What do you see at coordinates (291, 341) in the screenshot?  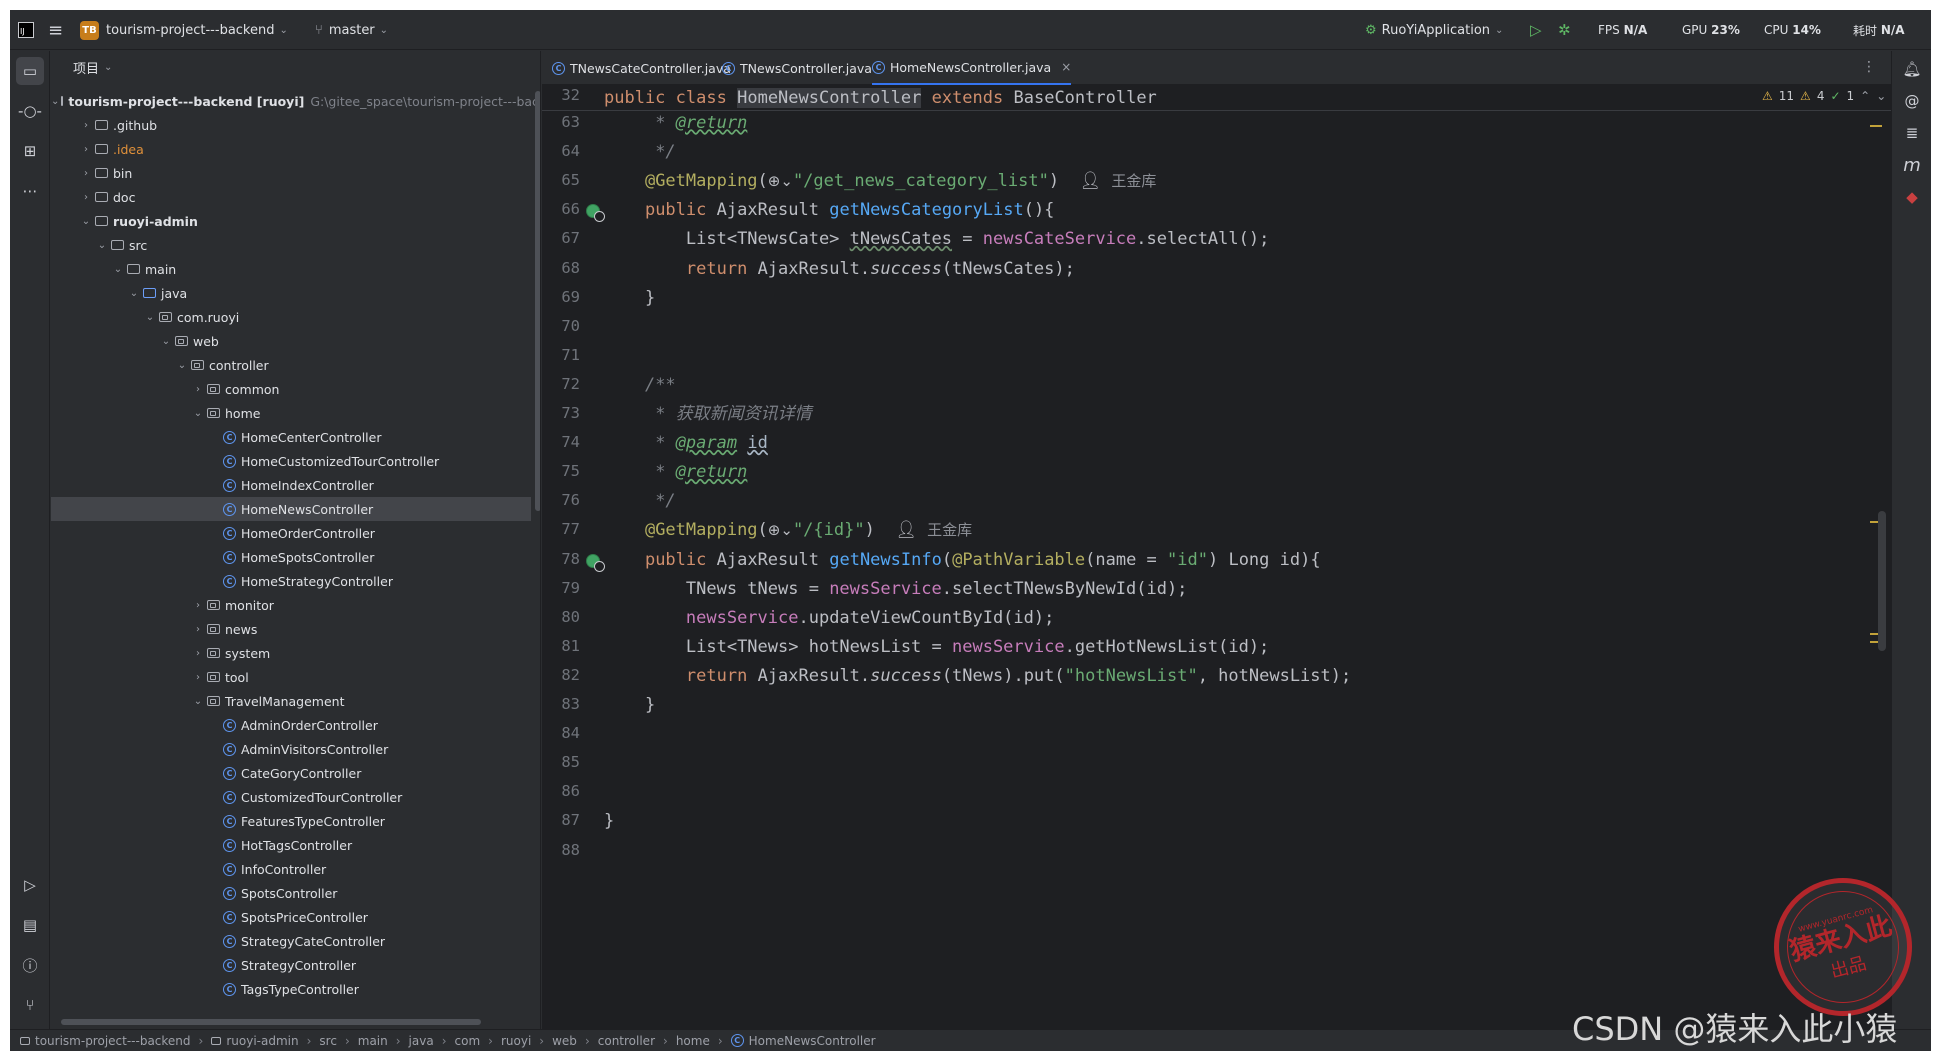 I see `tree-item: ⌄ web` at bounding box center [291, 341].